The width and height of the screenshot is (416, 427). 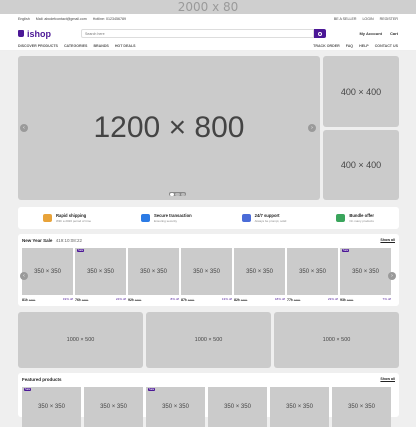 What do you see at coordinates (125, 46) in the screenshot?
I see `nav-link-hot-deals: HOT DEALS` at bounding box center [125, 46].